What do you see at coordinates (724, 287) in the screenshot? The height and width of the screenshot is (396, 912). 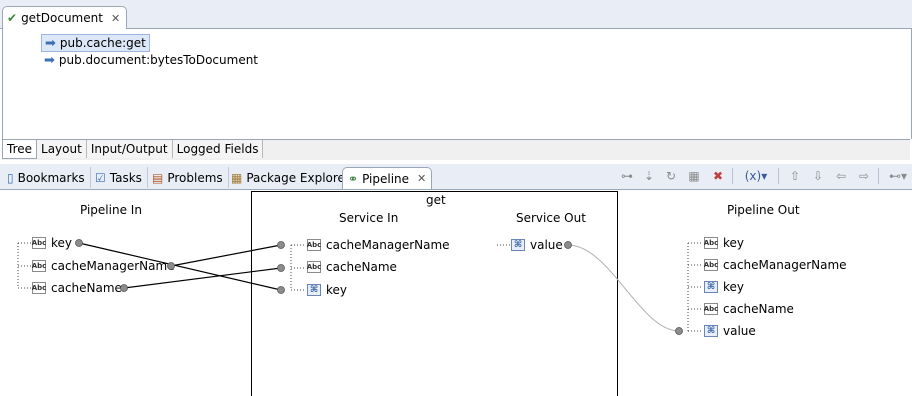 I see `pipeline-out-field-key-object: ⌘ key` at bounding box center [724, 287].